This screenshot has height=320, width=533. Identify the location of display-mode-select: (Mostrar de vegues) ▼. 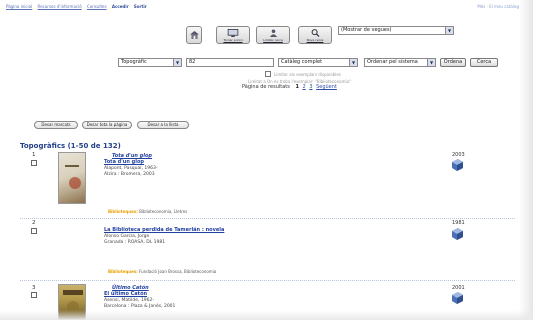
(396, 30).